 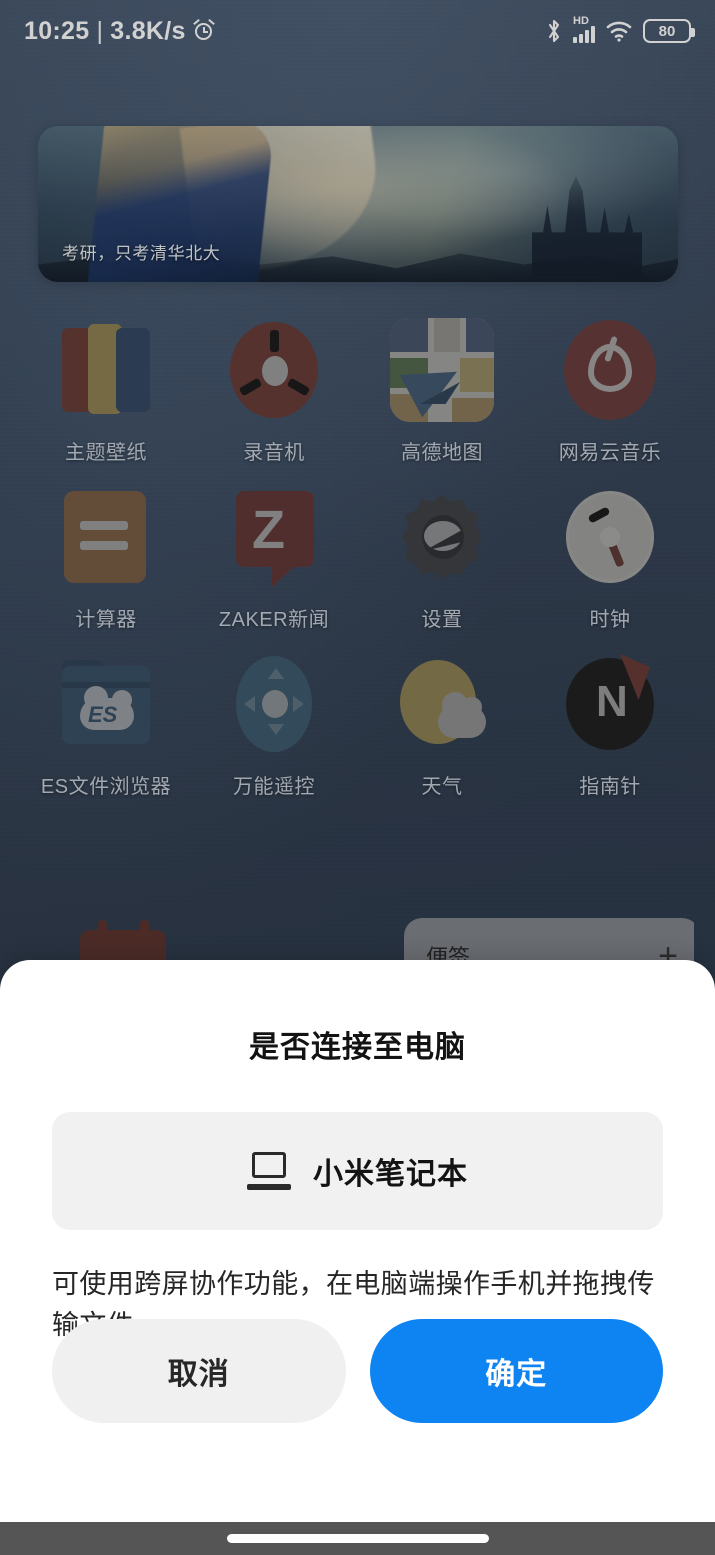 What do you see at coordinates (199, 1371) in the screenshot?
I see `cancel-button: 取消` at bounding box center [199, 1371].